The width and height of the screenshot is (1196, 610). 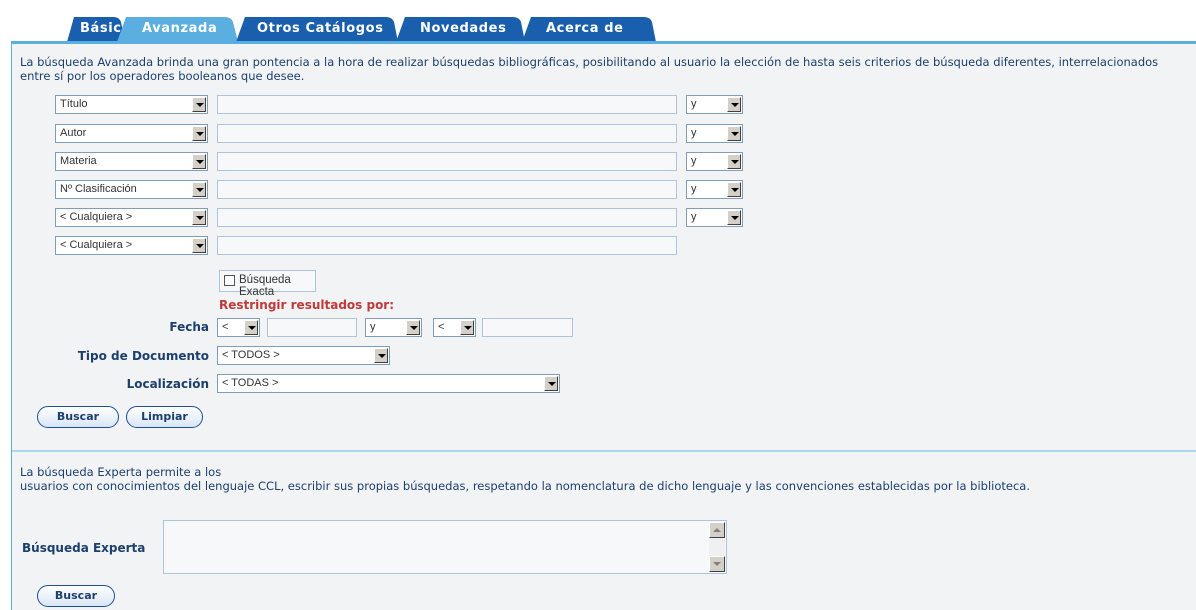 What do you see at coordinates (250, 383) in the screenshot?
I see `select-value: < TODAS >` at bounding box center [250, 383].